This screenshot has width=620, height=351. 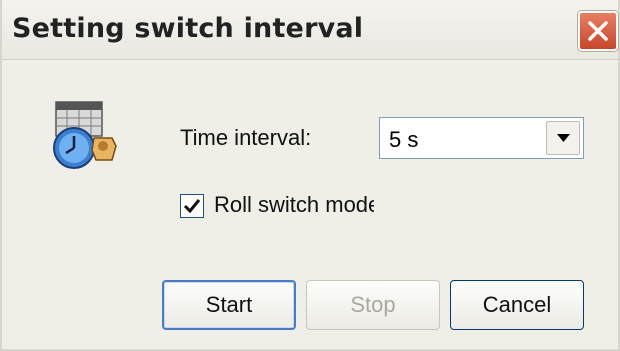 I want to click on checkmark-icon, so click(x=192, y=206).